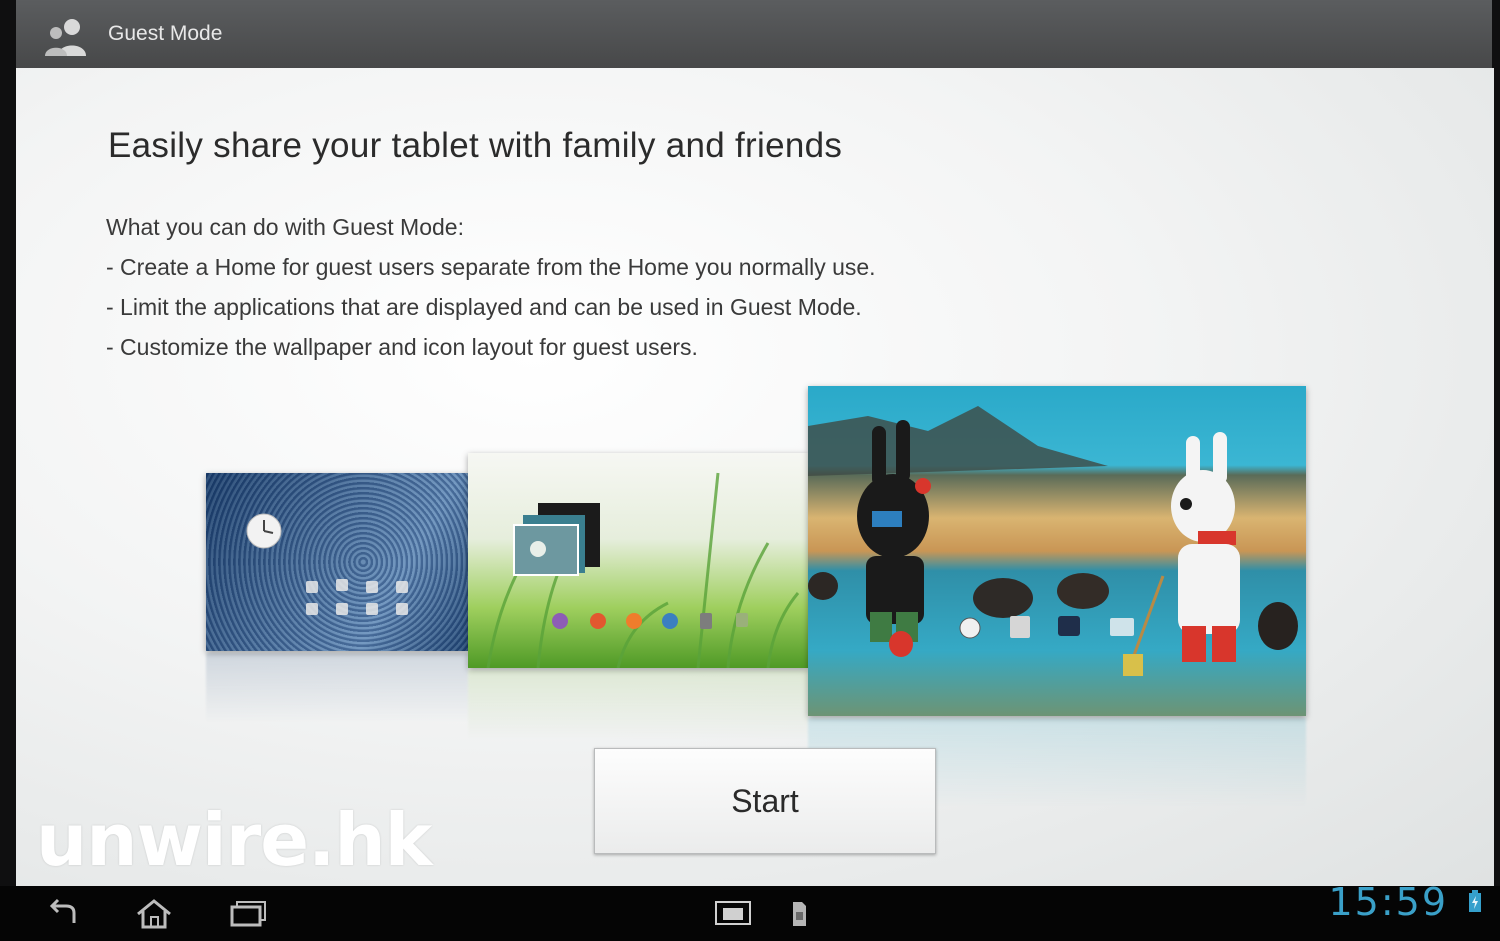 The width and height of the screenshot is (1500, 941). I want to click on screenshot-icon, so click(733, 913).